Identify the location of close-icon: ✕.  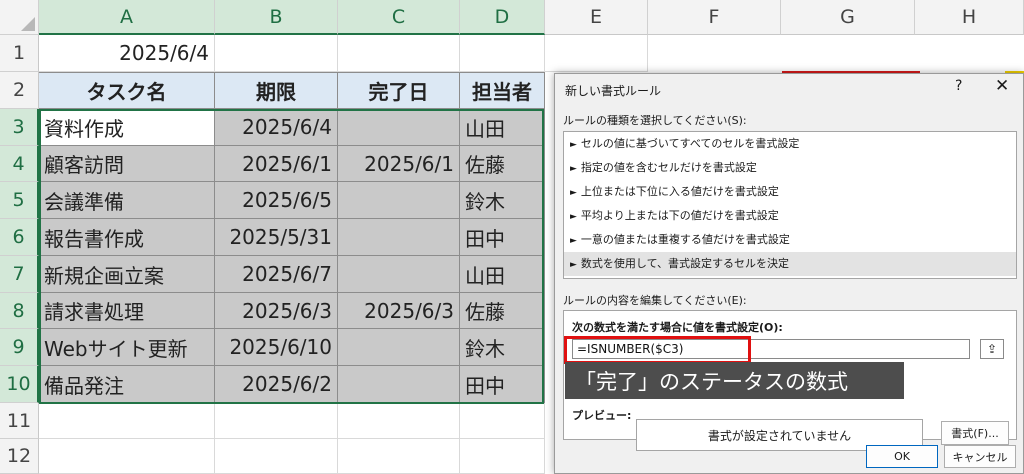
(1002, 86).